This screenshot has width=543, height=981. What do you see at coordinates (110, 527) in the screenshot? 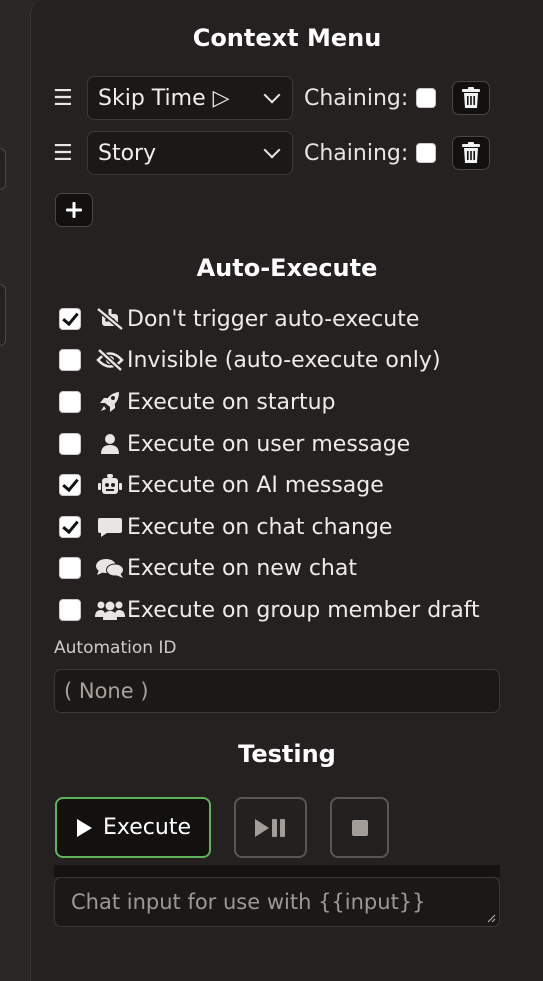
I see `message-icon` at bounding box center [110, 527].